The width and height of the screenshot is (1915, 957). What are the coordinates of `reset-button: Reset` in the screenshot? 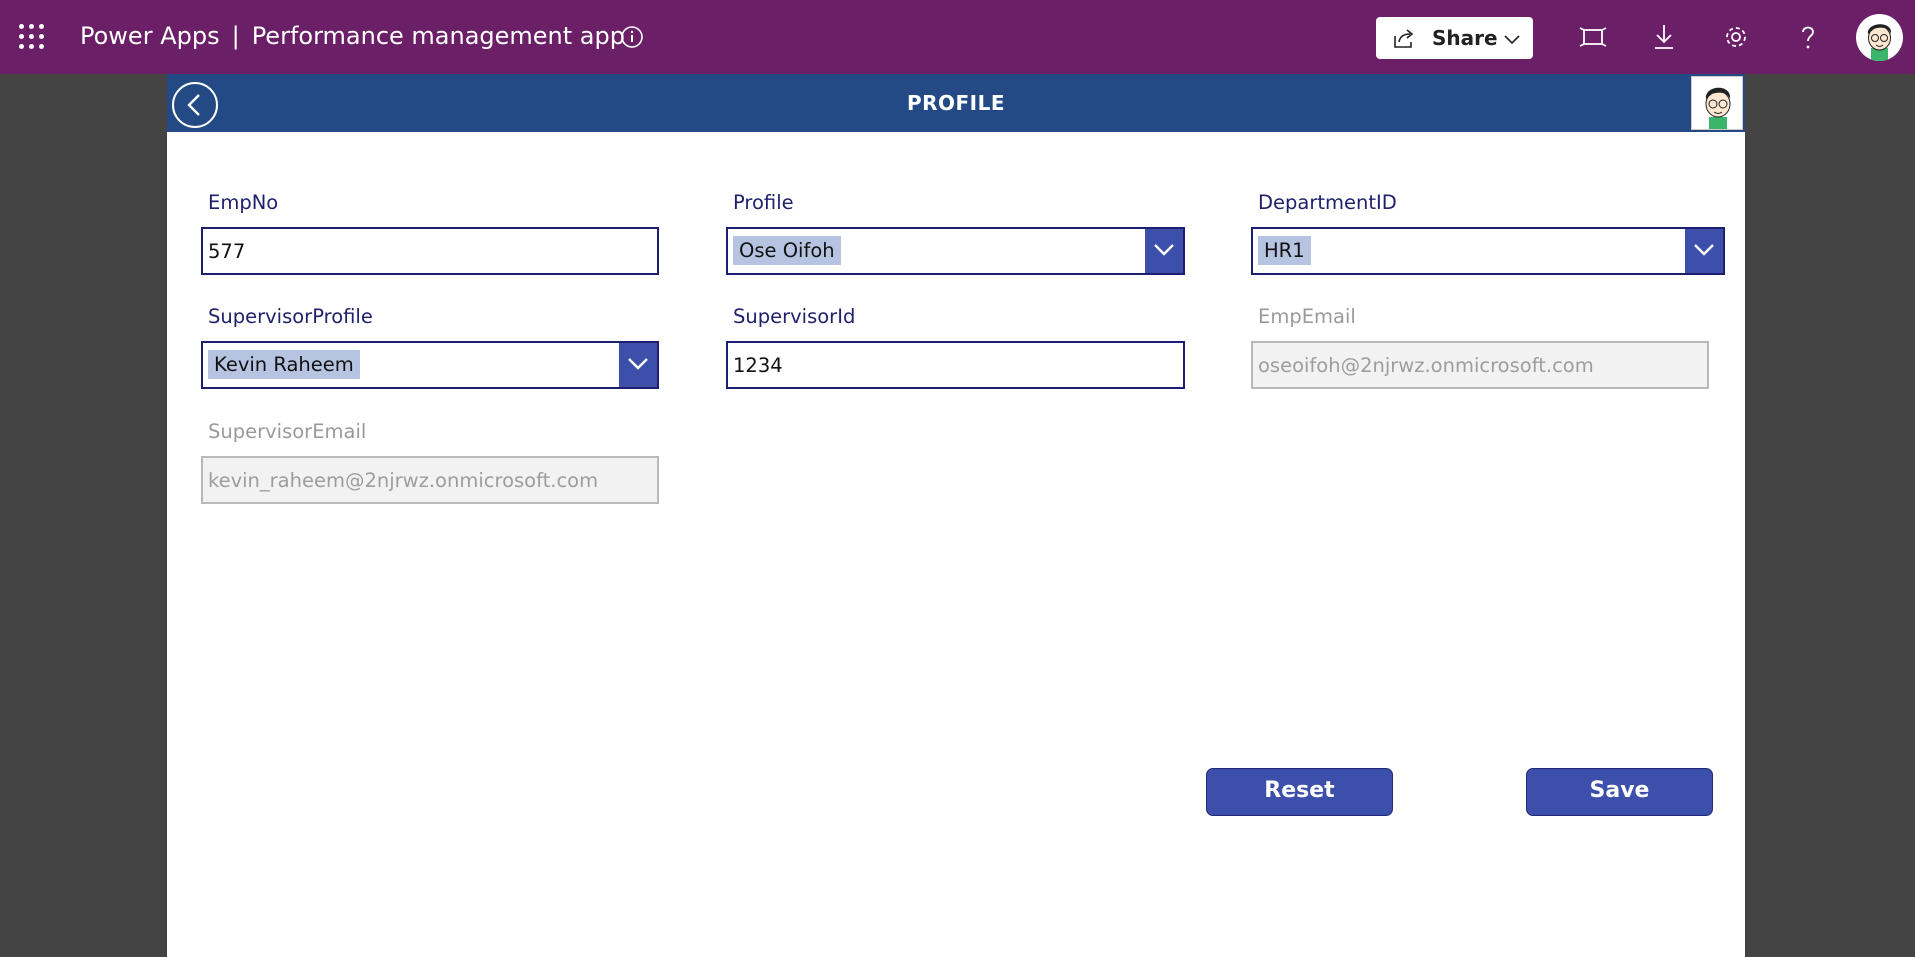 It's located at (1299, 792).